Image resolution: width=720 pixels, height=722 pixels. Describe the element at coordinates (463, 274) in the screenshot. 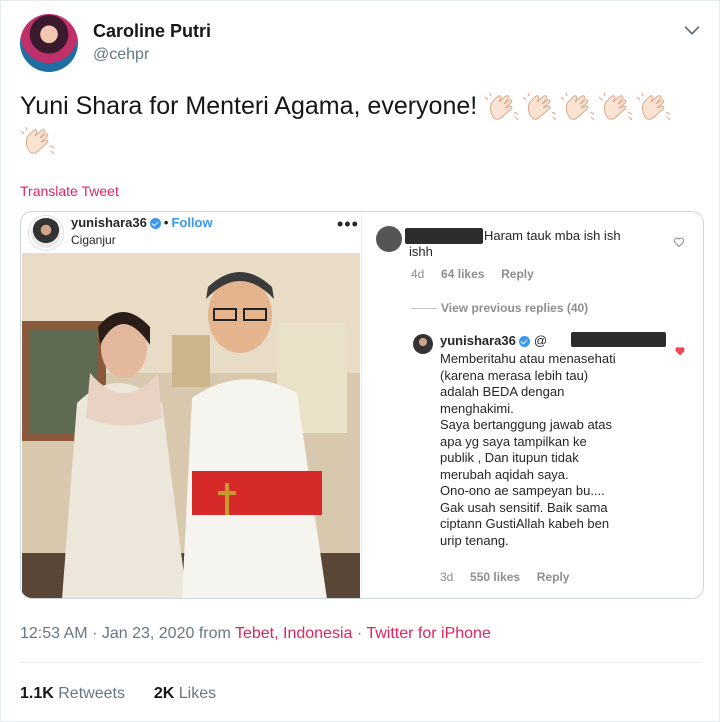

I see `comment1-likes: 64 likes` at that location.